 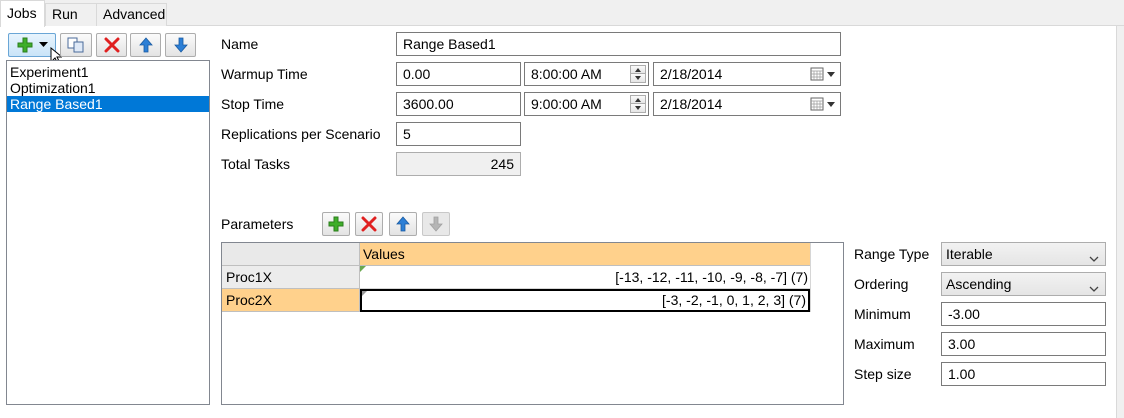 I want to click on tab-advanced: Advanced, so click(x=131, y=14).